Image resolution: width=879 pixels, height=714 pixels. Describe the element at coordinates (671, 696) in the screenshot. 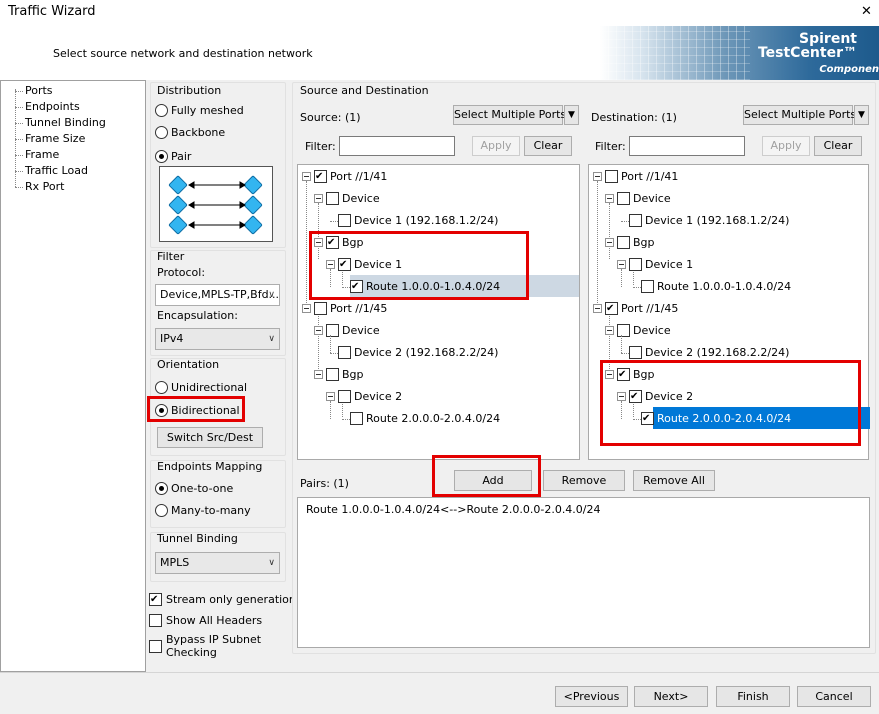

I see `next-button: Next>` at that location.